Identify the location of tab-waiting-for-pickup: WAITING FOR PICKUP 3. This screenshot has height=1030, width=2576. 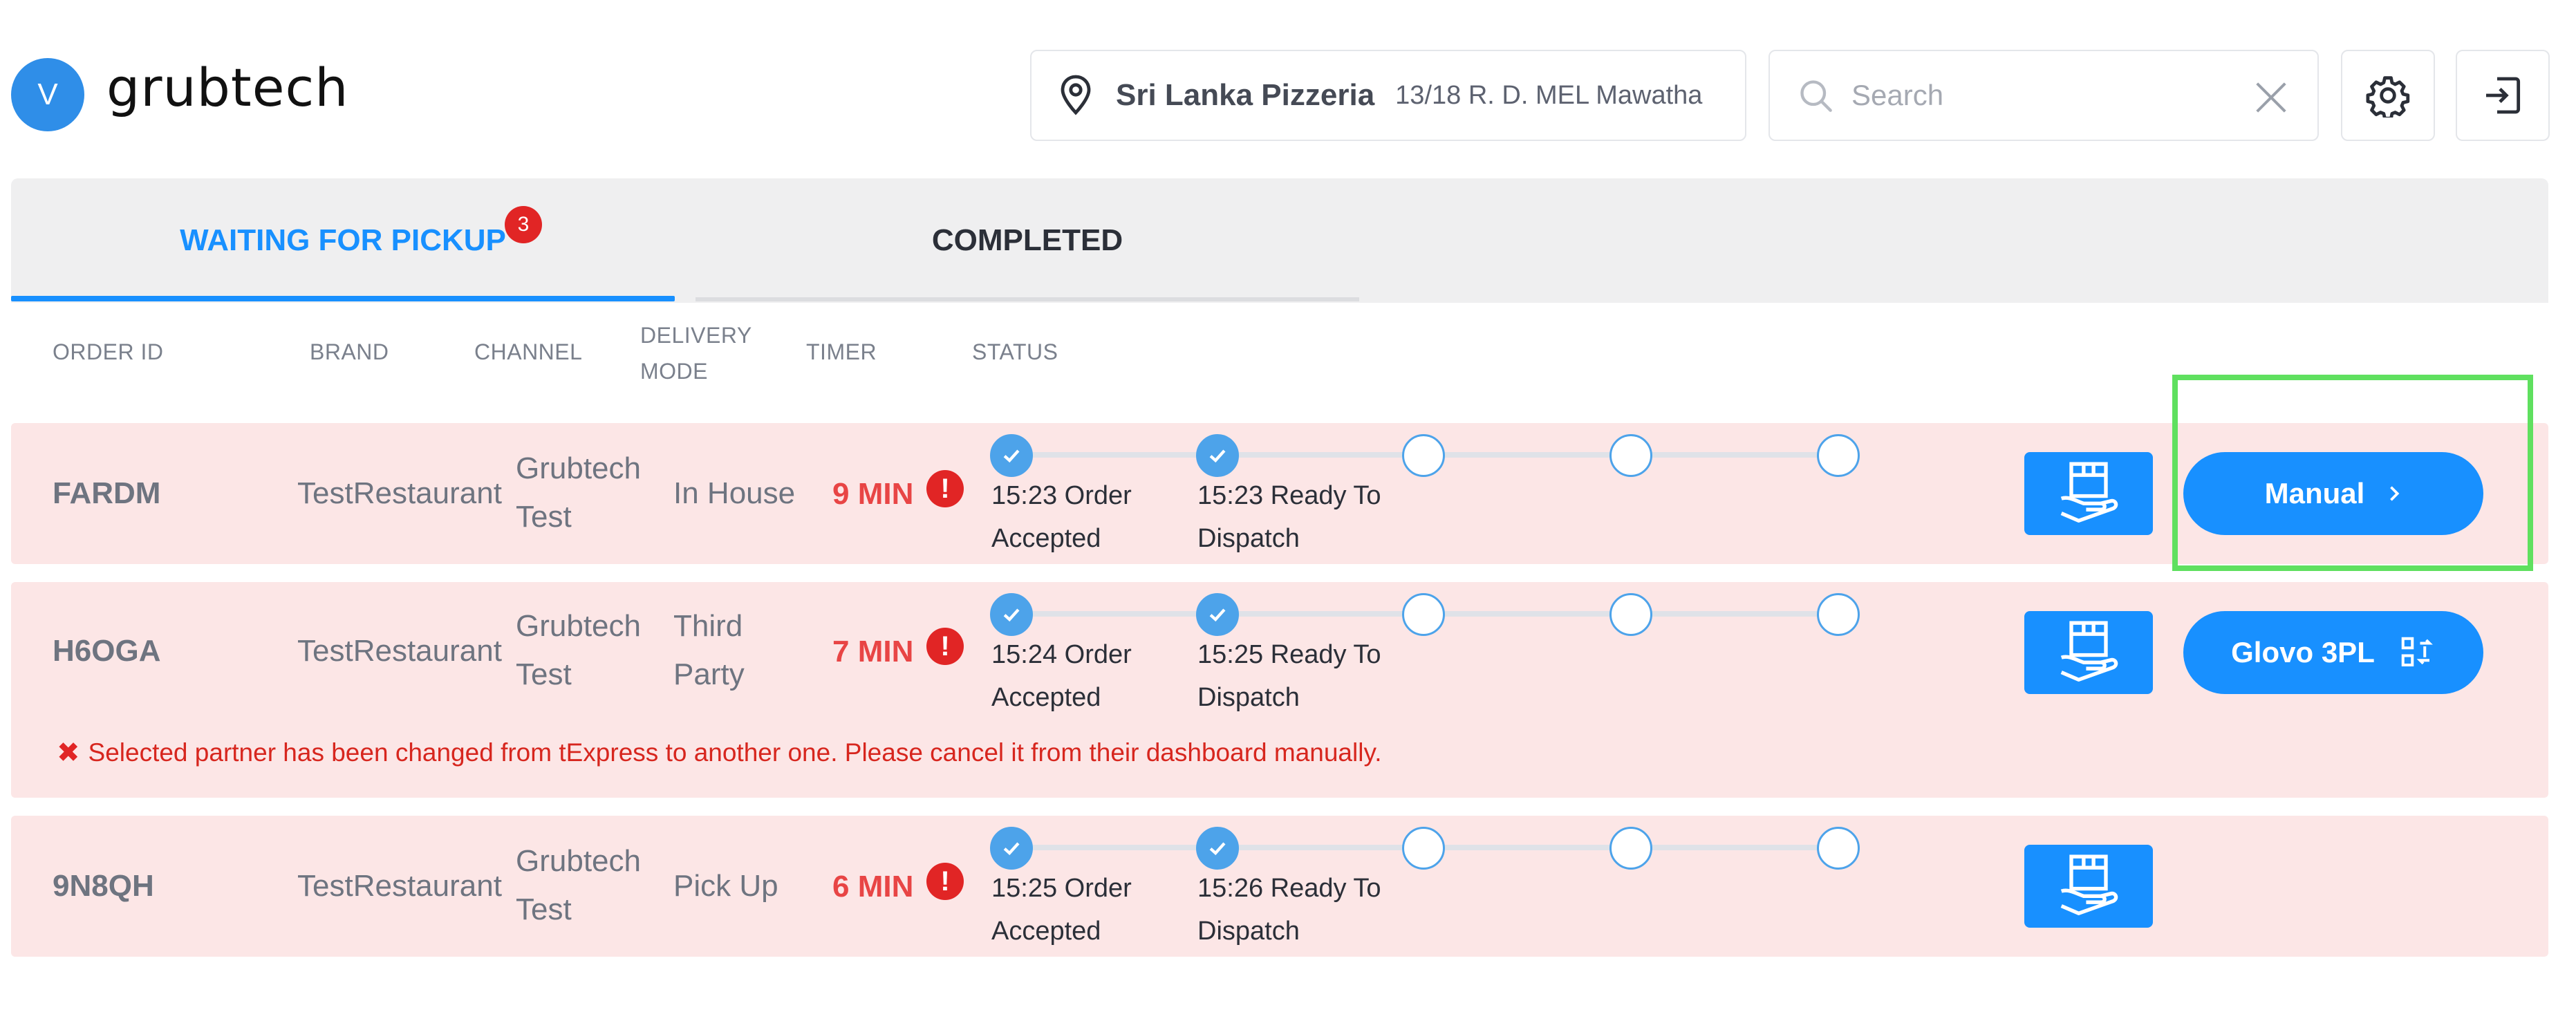
(343, 241).